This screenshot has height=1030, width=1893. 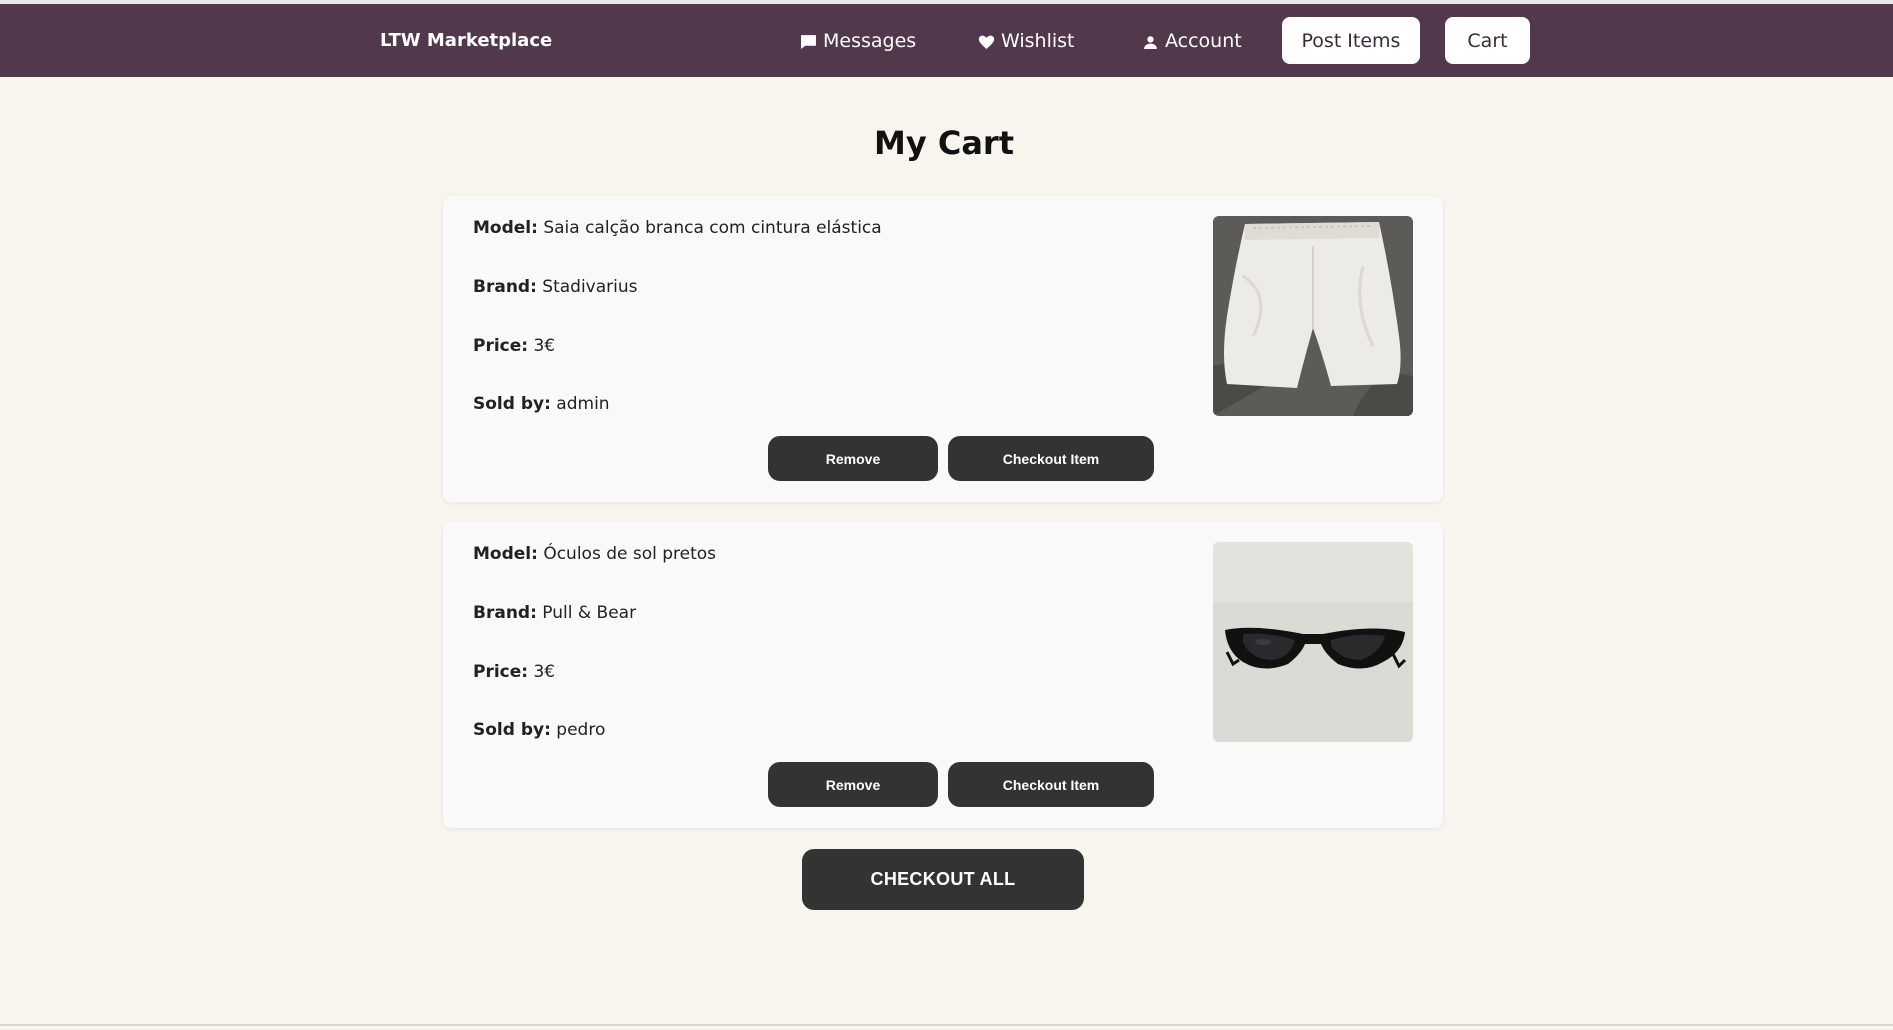 I want to click on cart-button: Cart, so click(x=1487, y=40).